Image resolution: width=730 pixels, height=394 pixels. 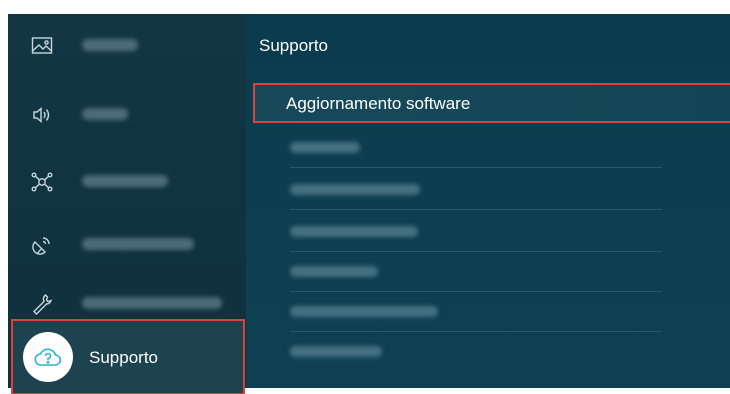 What do you see at coordinates (378, 103) in the screenshot?
I see `software-update-label: Aggiornamento software` at bounding box center [378, 103].